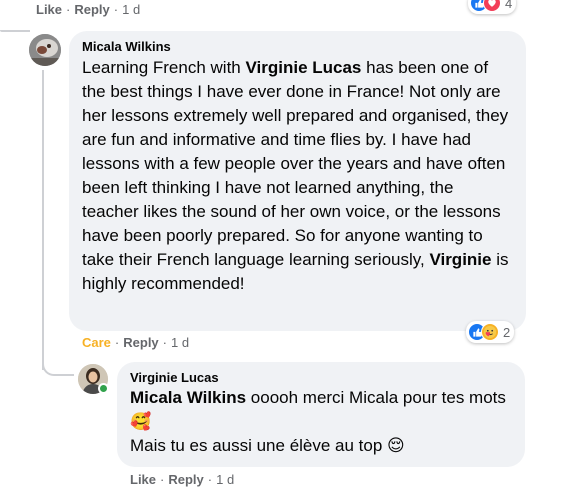 This screenshot has width=568, height=498. What do you see at coordinates (103, 388) in the screenshot?
I see `online-status-indicator` at bounding box center [103, 388].